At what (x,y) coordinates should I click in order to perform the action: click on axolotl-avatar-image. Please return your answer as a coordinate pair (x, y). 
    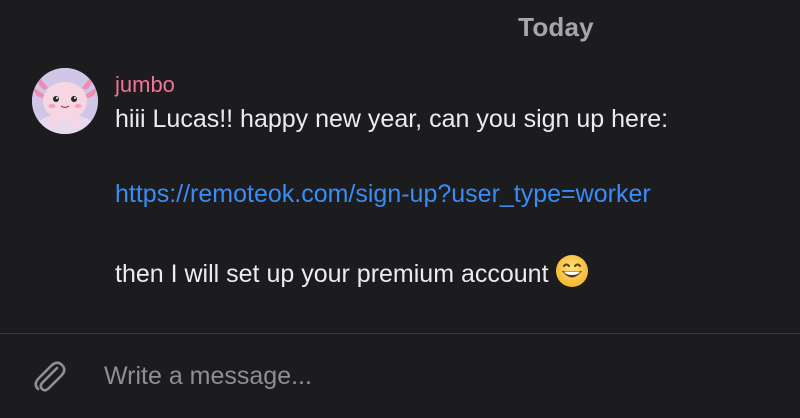
    Looking at the image, I should click on (65, 101).